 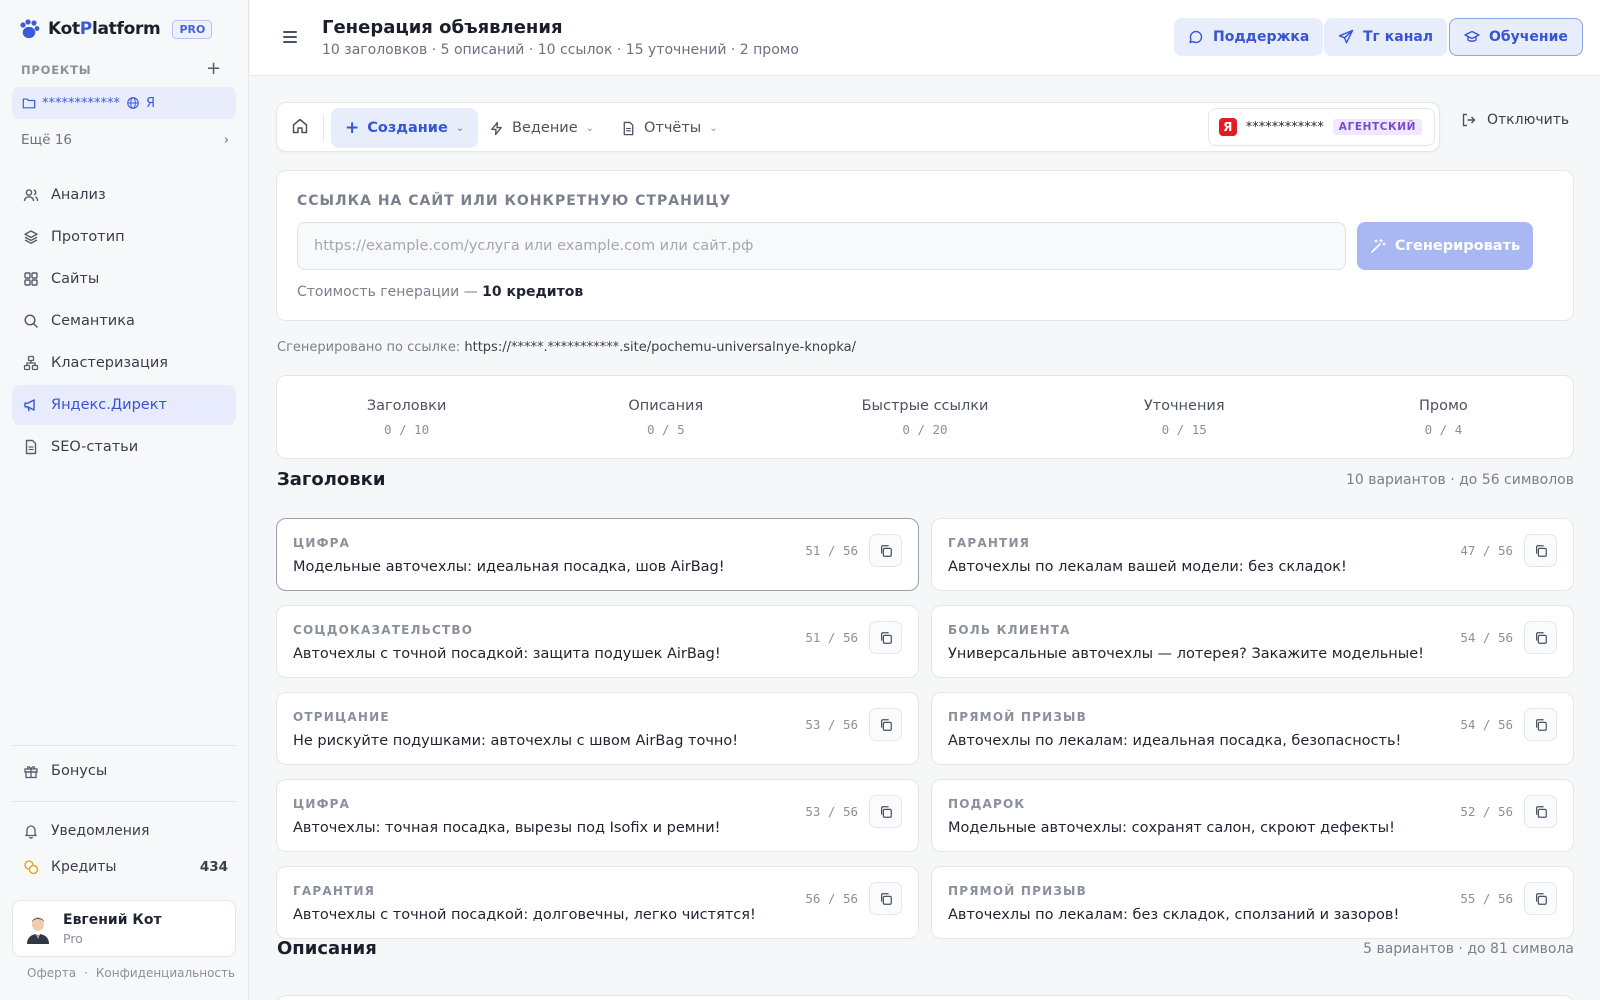 I want to click on tab-manage: Ведение ⌄, so click(x=541, y=128).